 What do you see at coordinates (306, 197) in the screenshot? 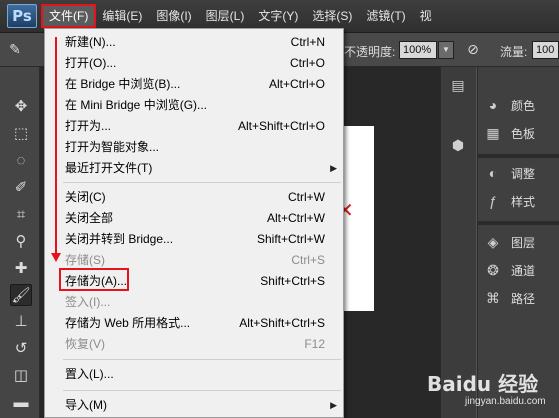
I see `menu-item-shortcut: Ctrl+W` at bounding box center [306, 197].